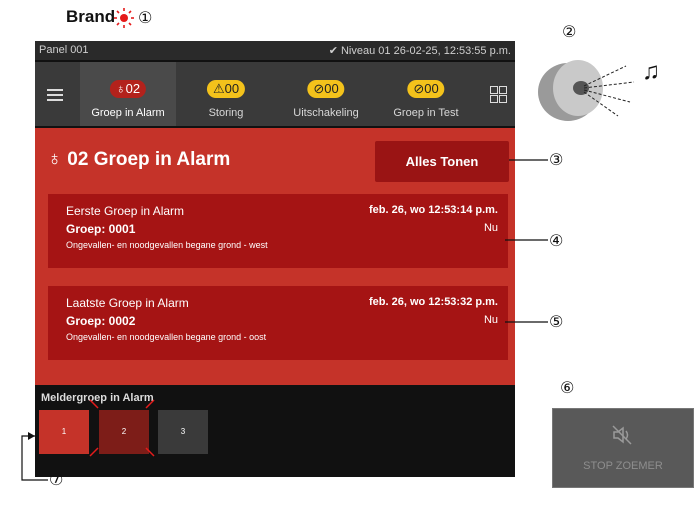 This screenshot has width=695, height=517. I want to click on callout-6: ⑥, so click(567, 387).